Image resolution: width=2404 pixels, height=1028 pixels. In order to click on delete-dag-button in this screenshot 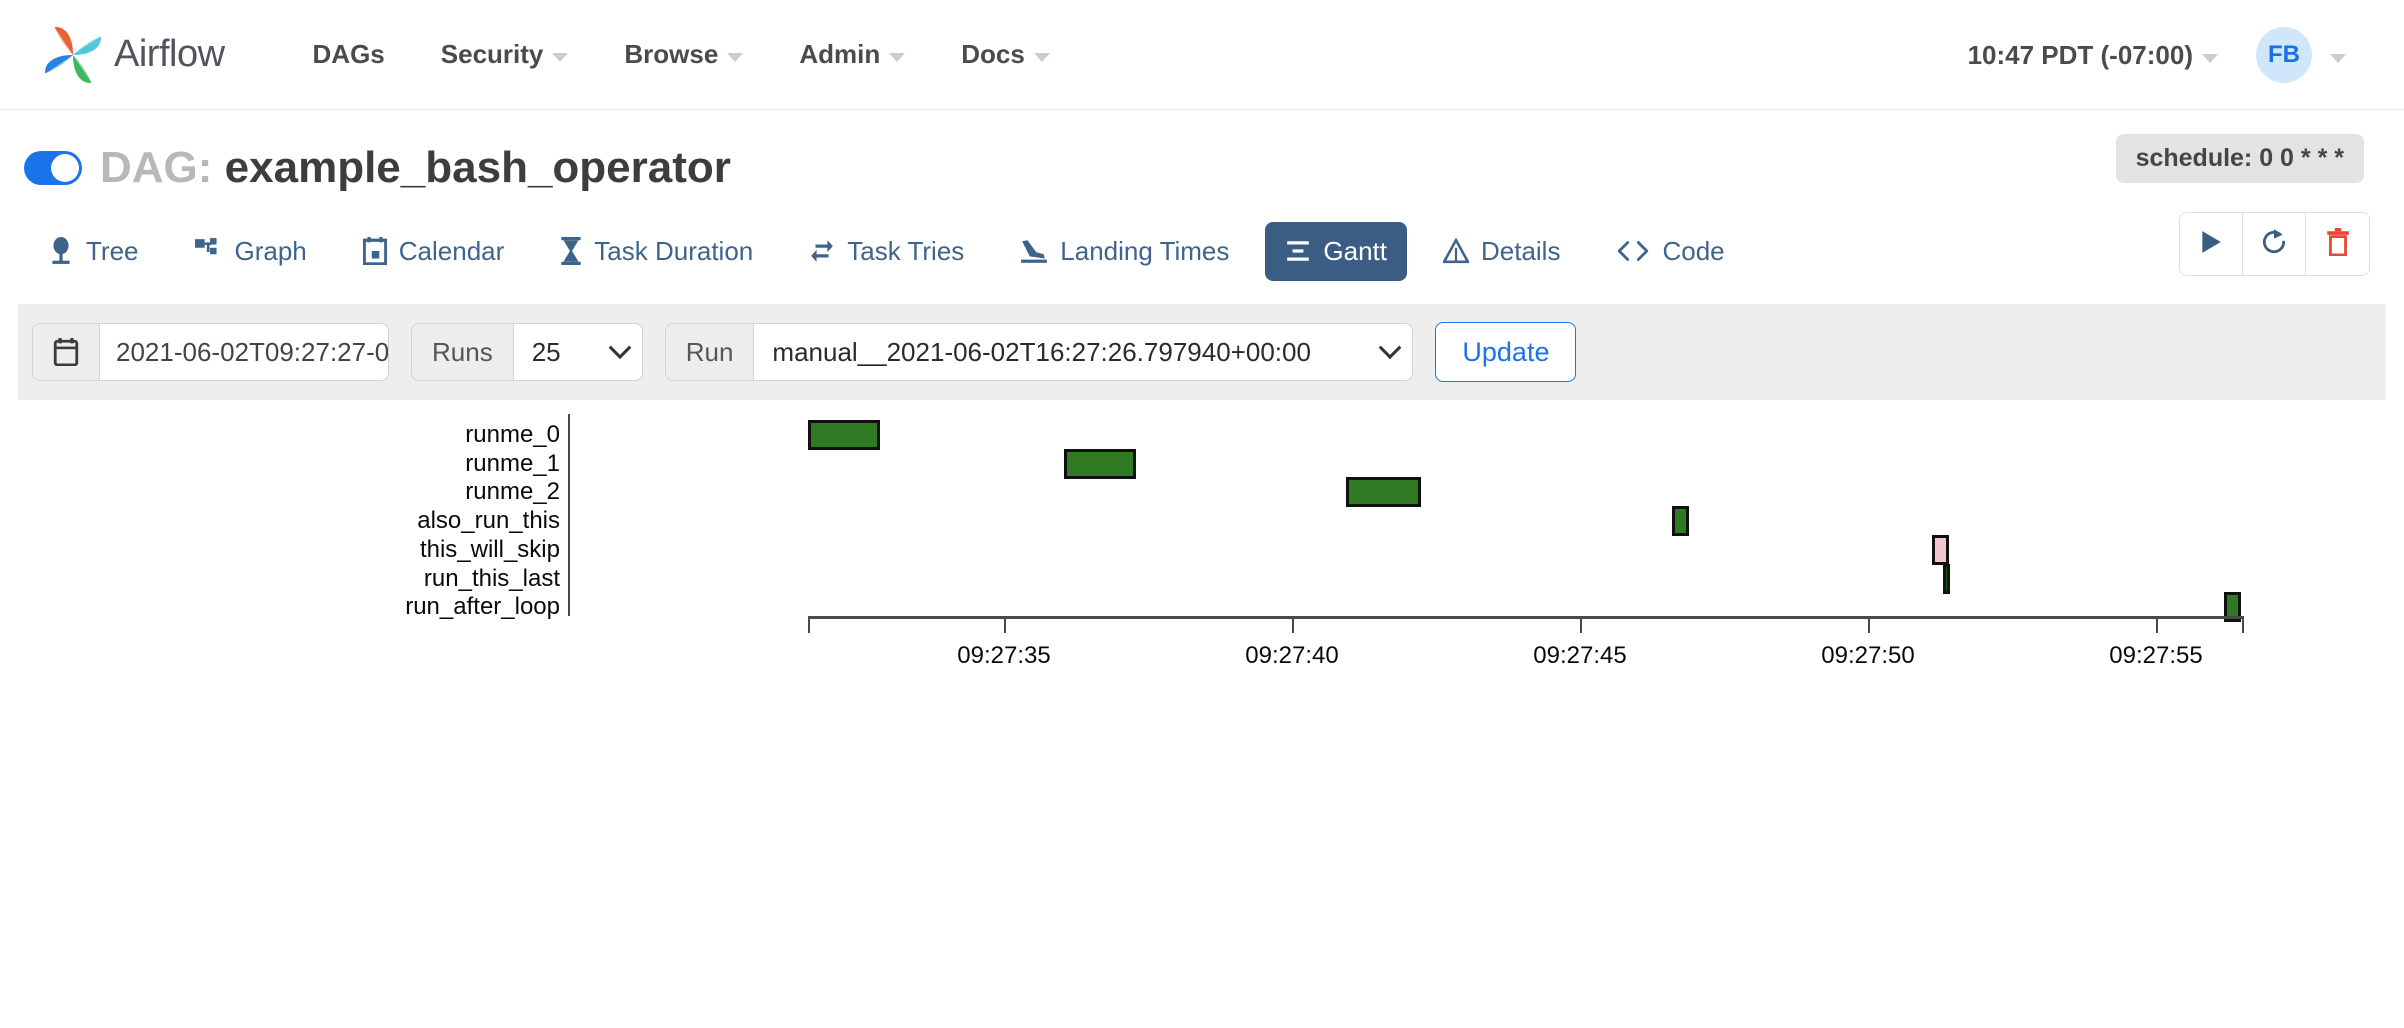, I will do `click(2337, 244)`.